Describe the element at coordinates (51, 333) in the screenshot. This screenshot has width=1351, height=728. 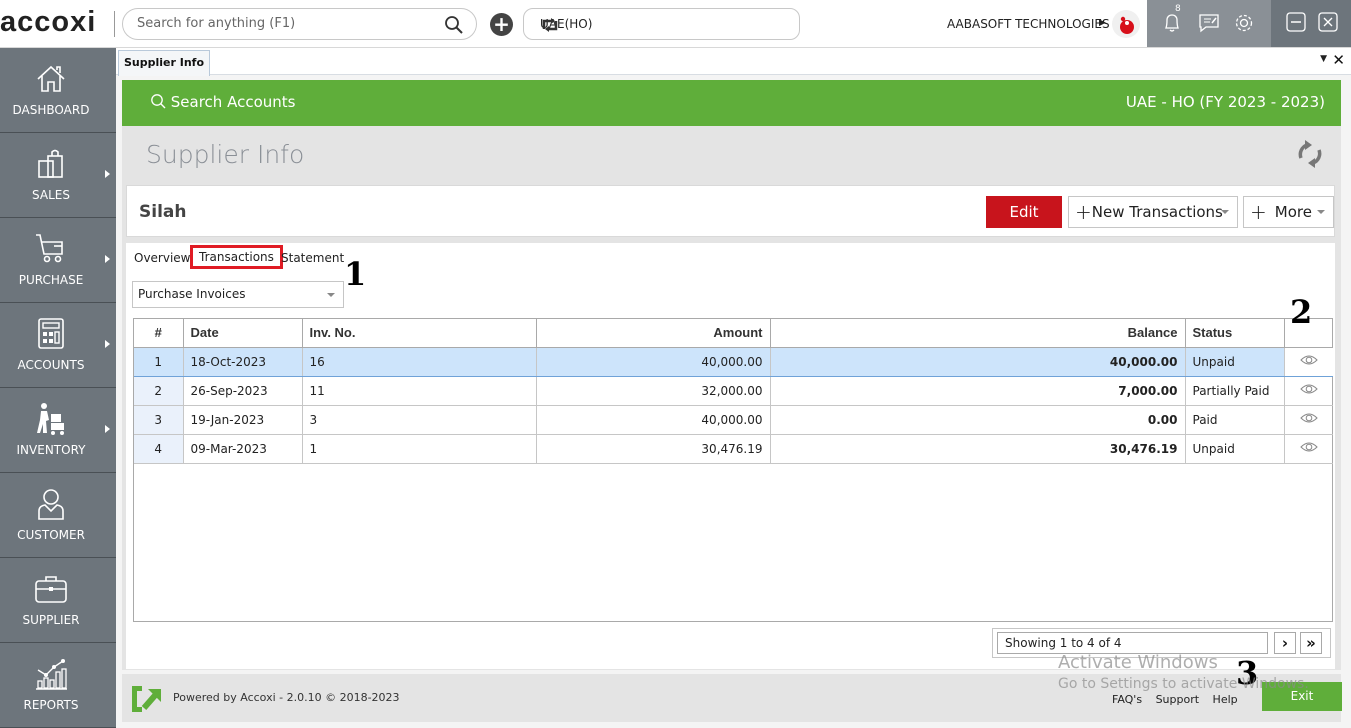
I see `calculator-icon` at that location.